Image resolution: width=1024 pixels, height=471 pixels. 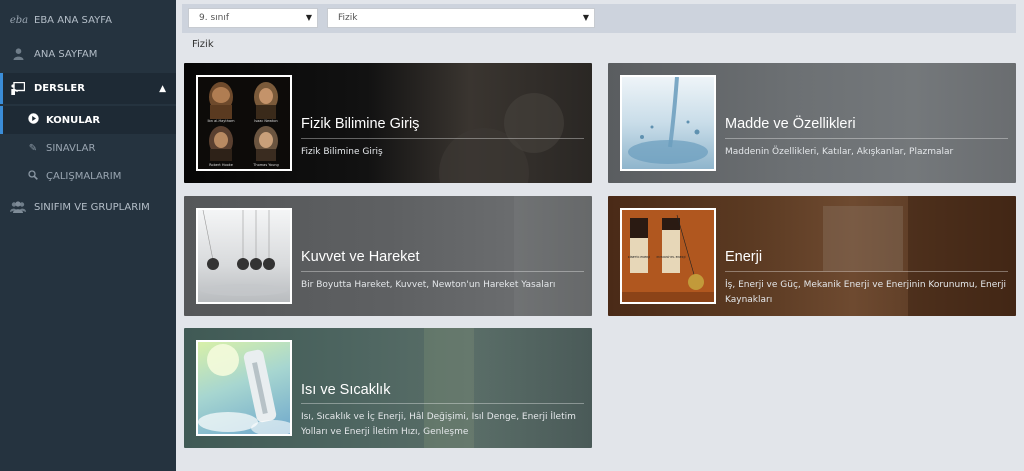 I want to click on user-icon, so click(x=18, y=54).